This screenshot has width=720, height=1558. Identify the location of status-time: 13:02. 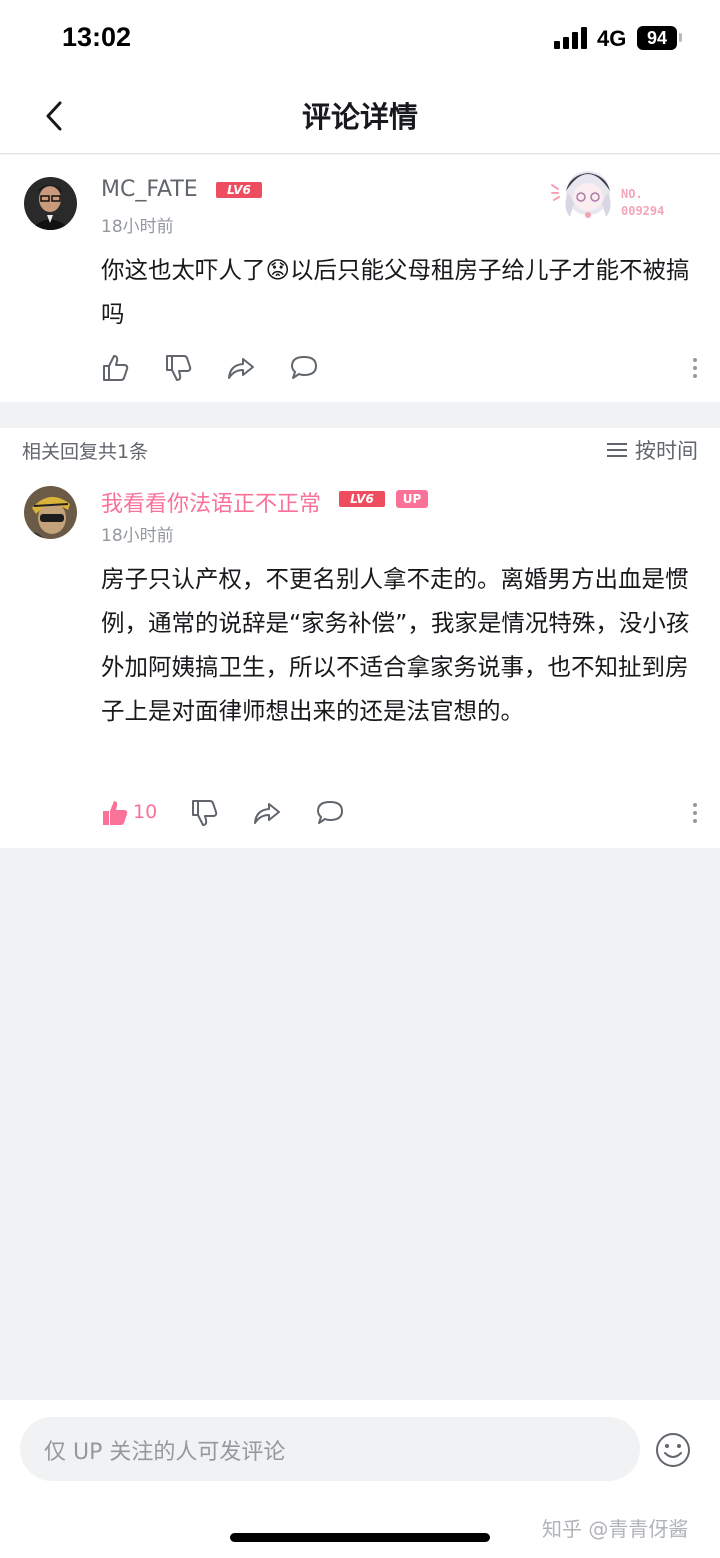
(97, 37).